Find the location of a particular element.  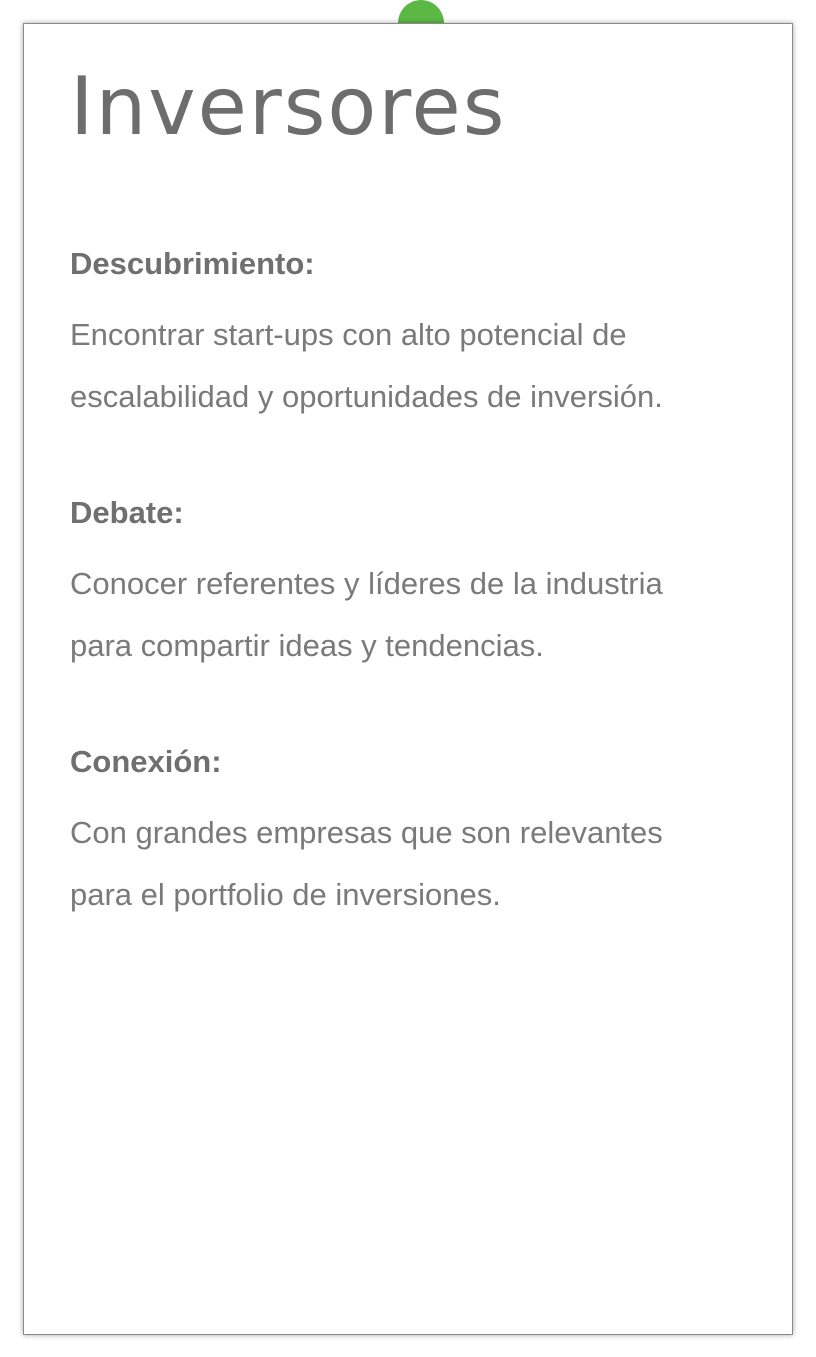

page-title: Inversores is located at coordinates (288, 106).